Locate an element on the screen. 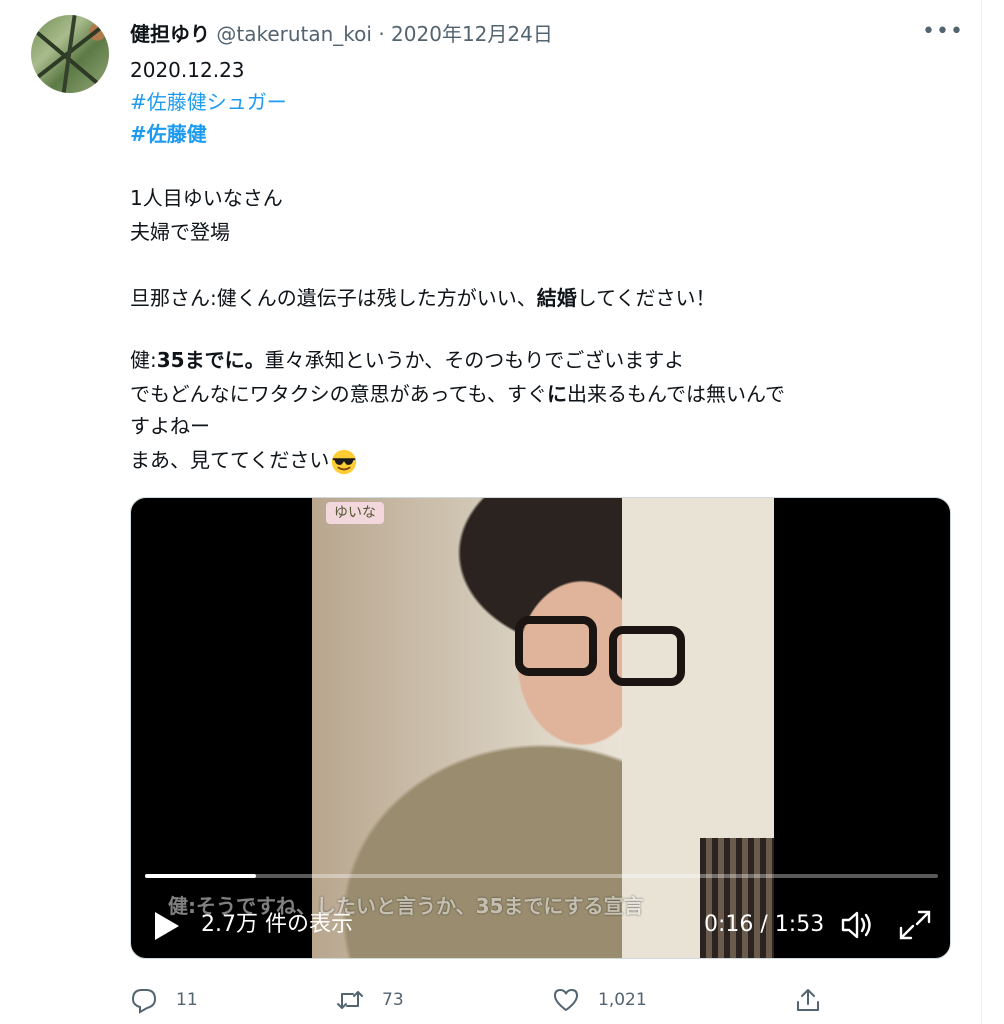 The image size is (1004, 1024). timeline-border is located at coordinates (981, 512).